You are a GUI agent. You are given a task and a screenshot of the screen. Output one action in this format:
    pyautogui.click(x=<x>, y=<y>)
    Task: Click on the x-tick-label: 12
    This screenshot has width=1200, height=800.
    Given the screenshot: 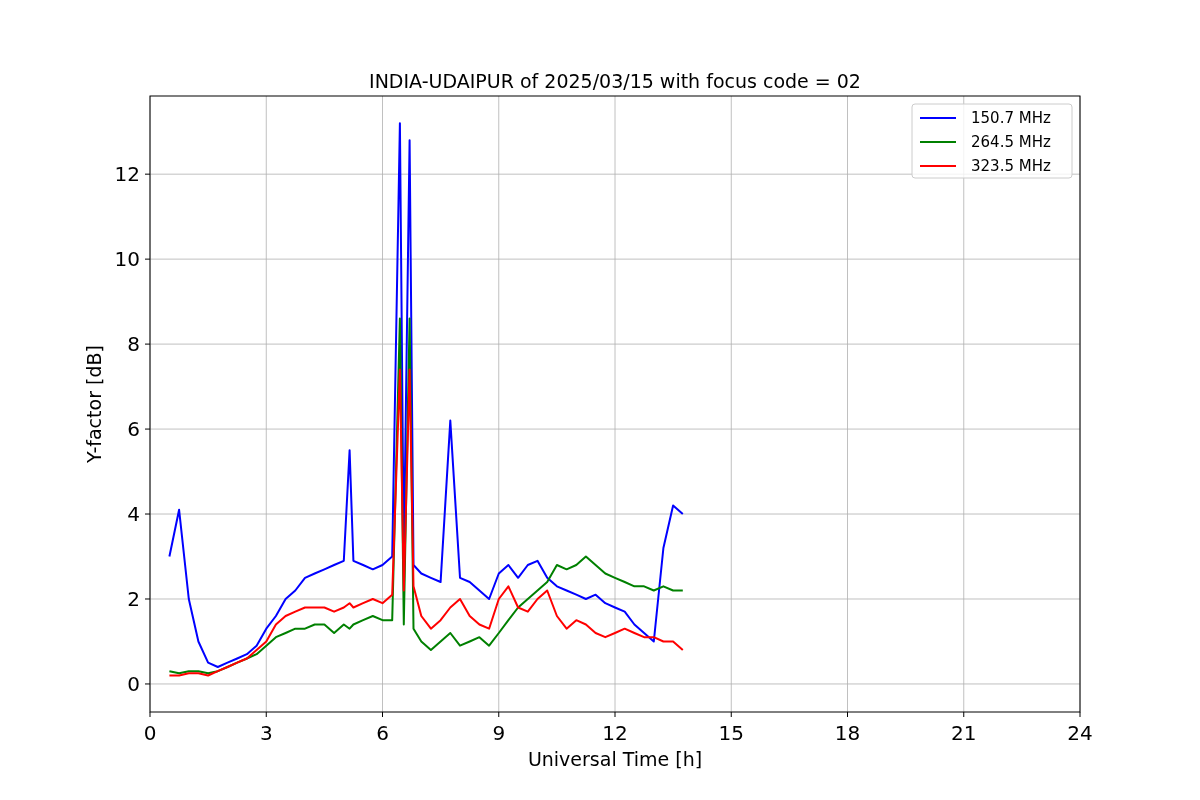 What is the action you would take?
    pyautogui.click(x=615, y=733)
    